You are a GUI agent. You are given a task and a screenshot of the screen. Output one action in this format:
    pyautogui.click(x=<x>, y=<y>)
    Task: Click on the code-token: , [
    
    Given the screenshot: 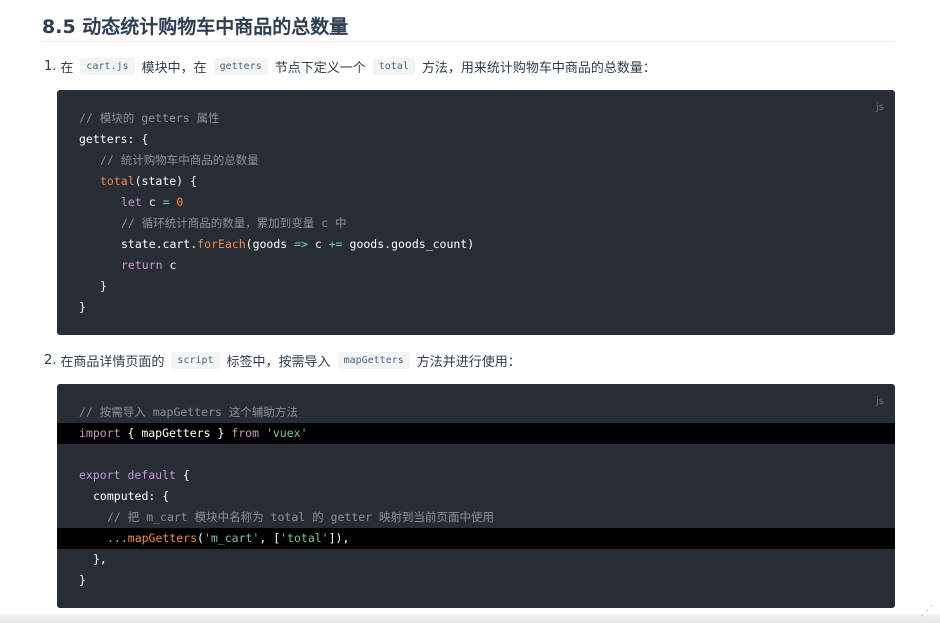 What is the action you would take?
    pyautogui.click(x=270, y=538)
    